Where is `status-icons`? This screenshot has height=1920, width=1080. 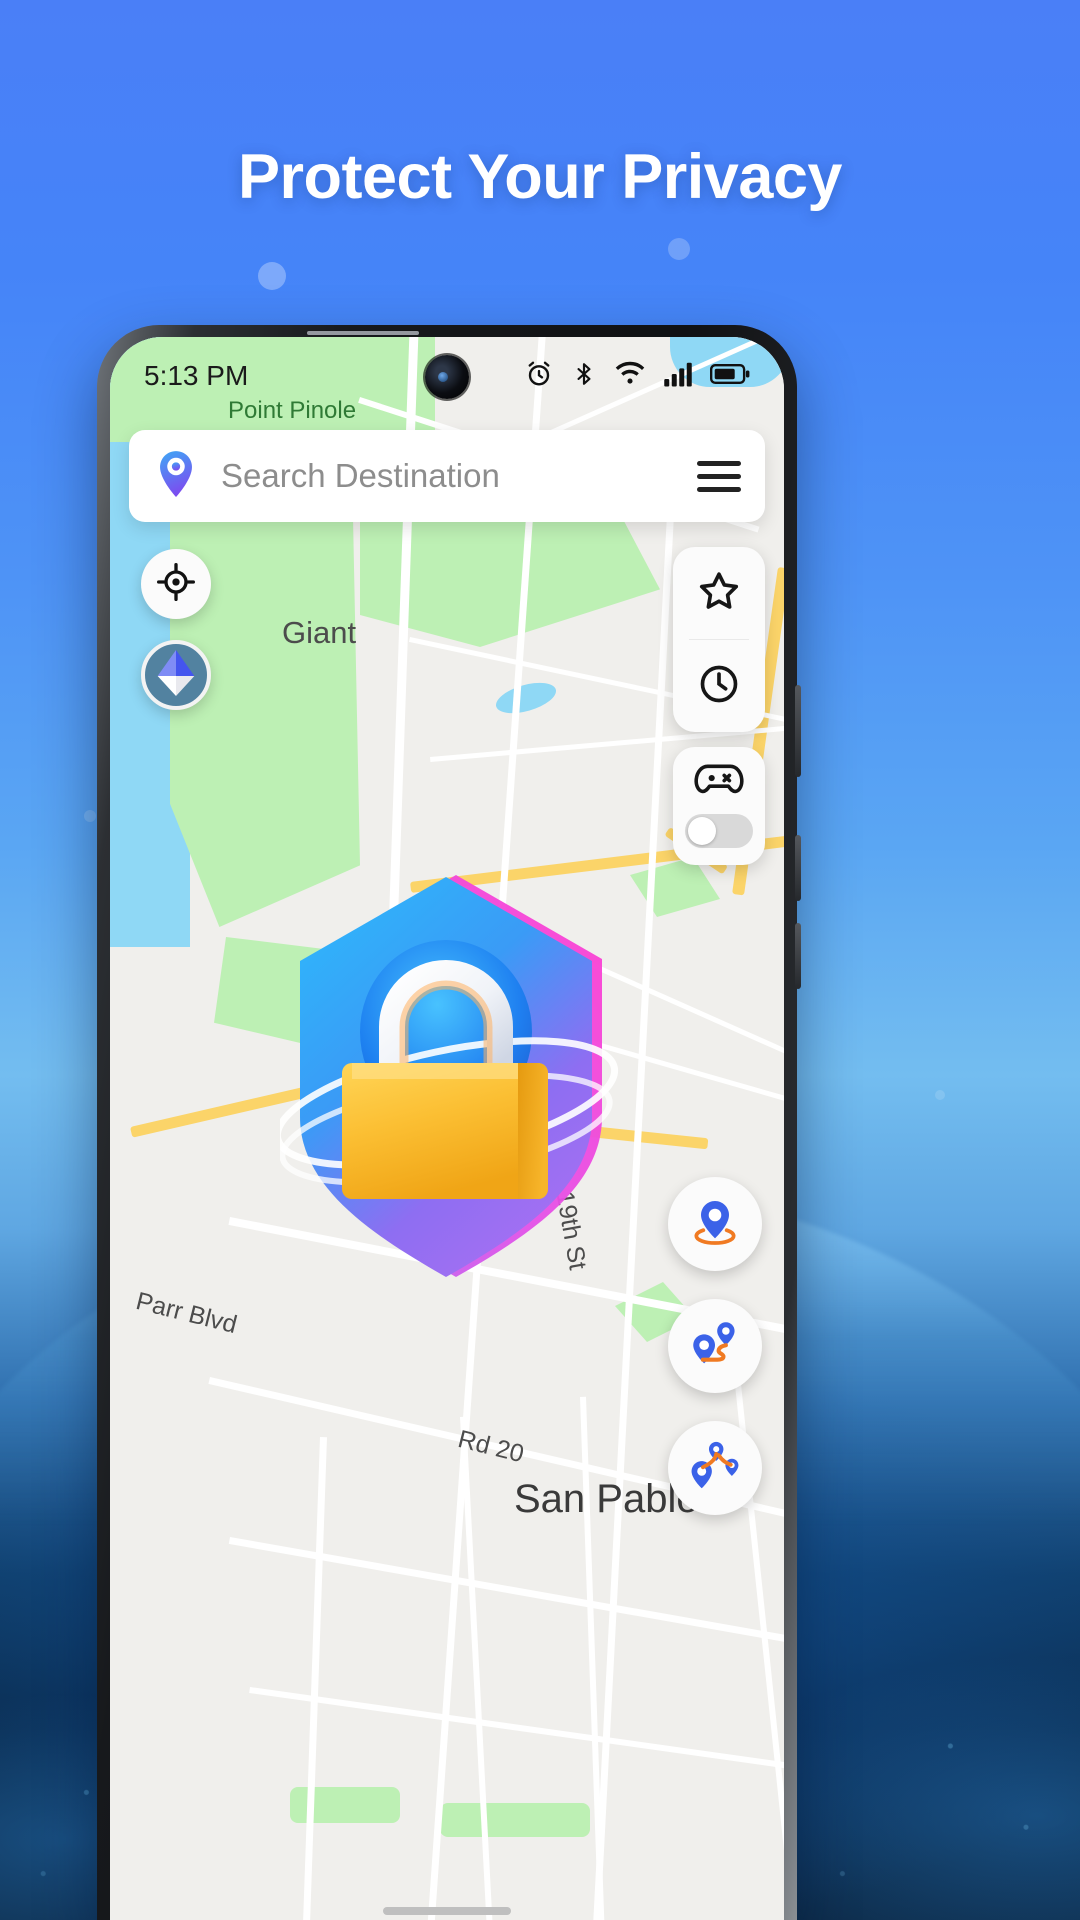 status-icons is located at coordinates (637, 376).